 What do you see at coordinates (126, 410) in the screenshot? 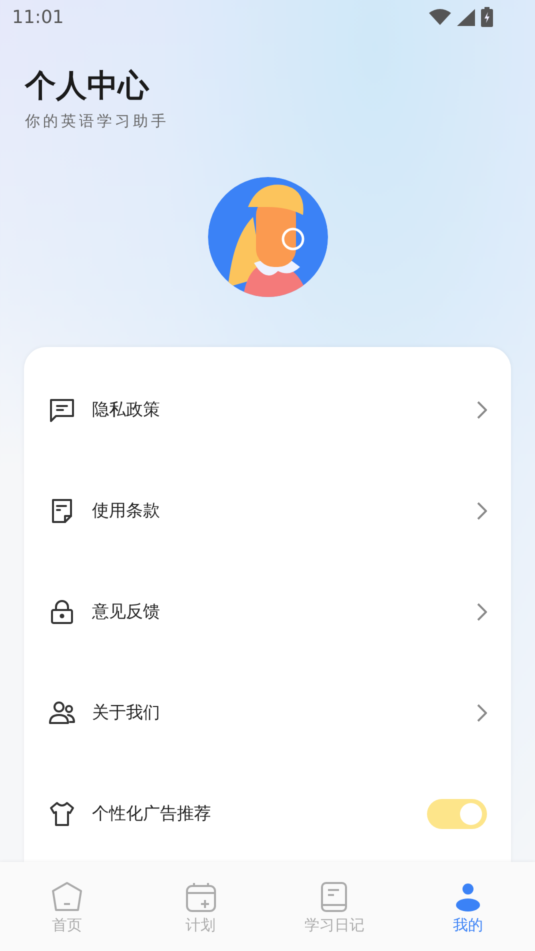
I see `menu-label: 隐私政策` at bounding box center [126, 410].